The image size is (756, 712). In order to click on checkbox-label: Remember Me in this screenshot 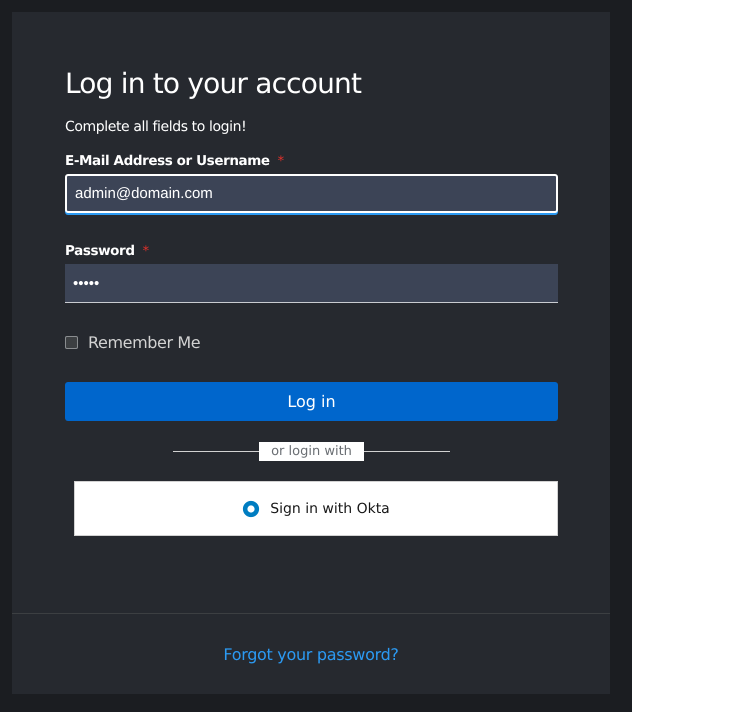, I will do `click(144, 342)`.